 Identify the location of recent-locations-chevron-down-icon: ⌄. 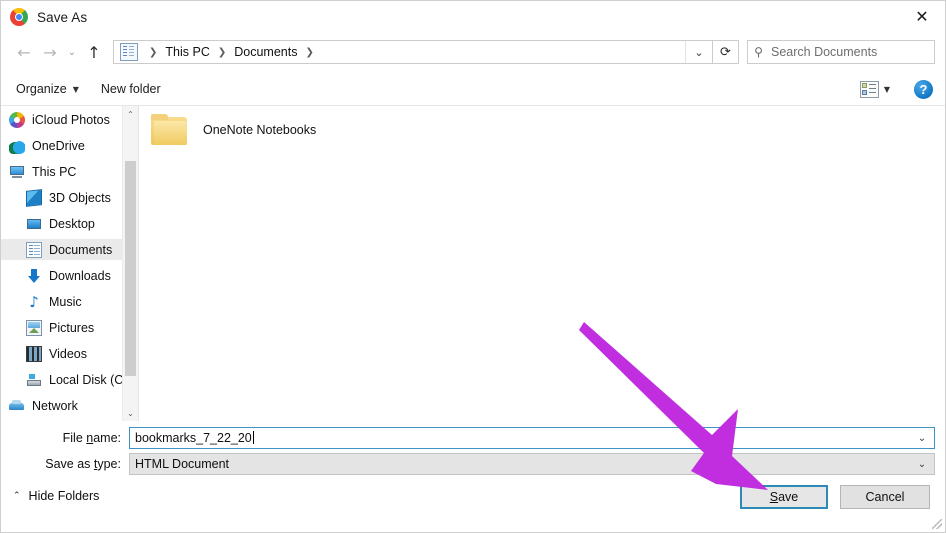
(72, 52).